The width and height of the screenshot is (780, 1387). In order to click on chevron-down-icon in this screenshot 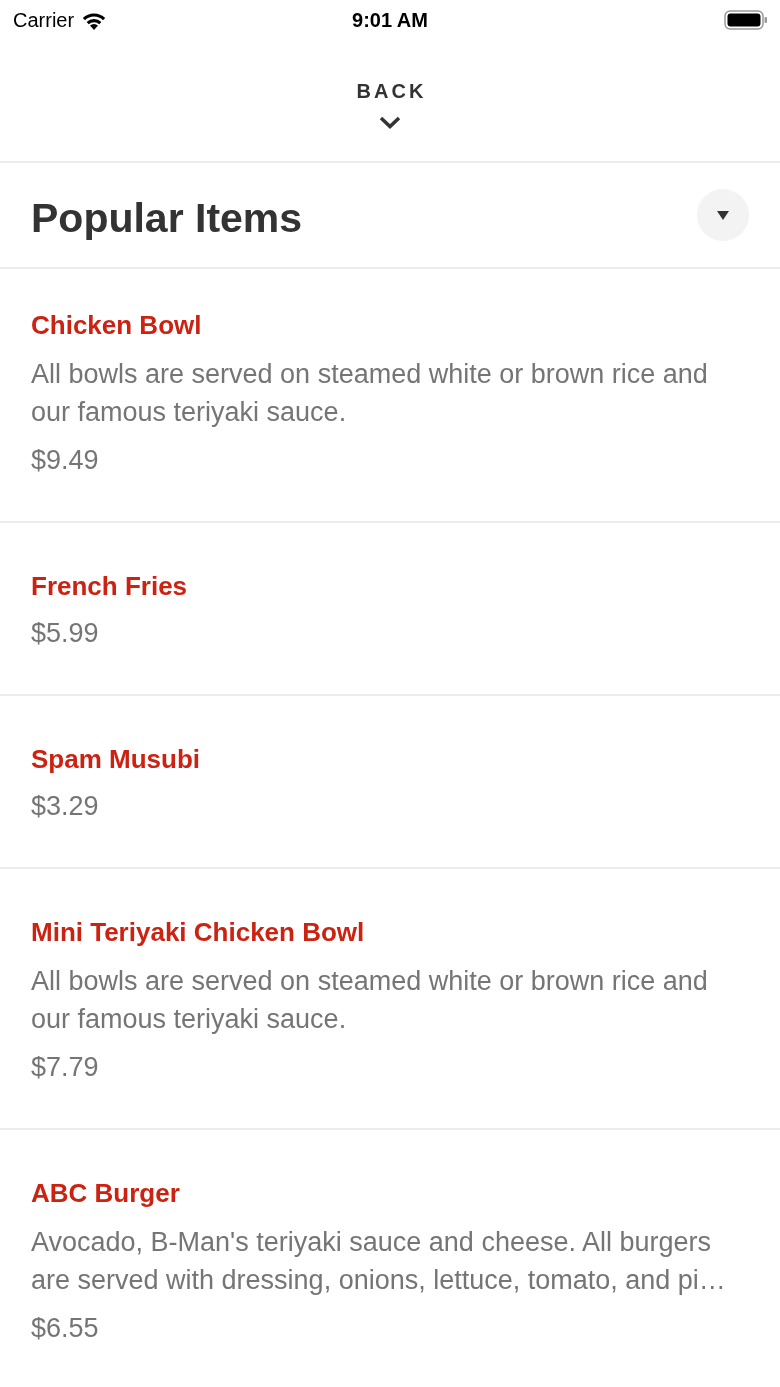, I will do `click(390, 122)`.